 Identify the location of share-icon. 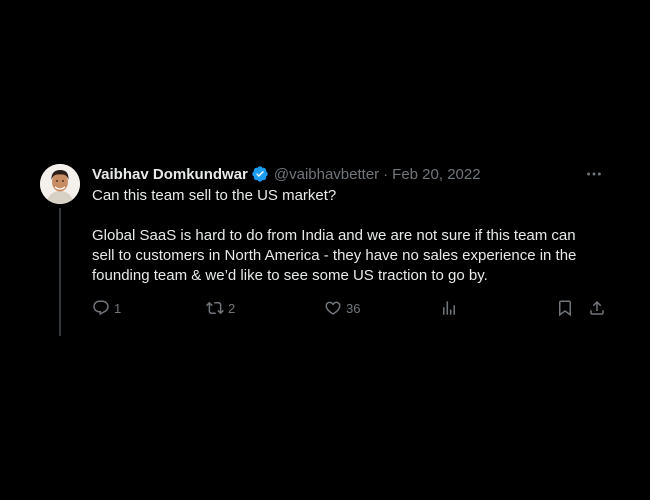
(597, 307).